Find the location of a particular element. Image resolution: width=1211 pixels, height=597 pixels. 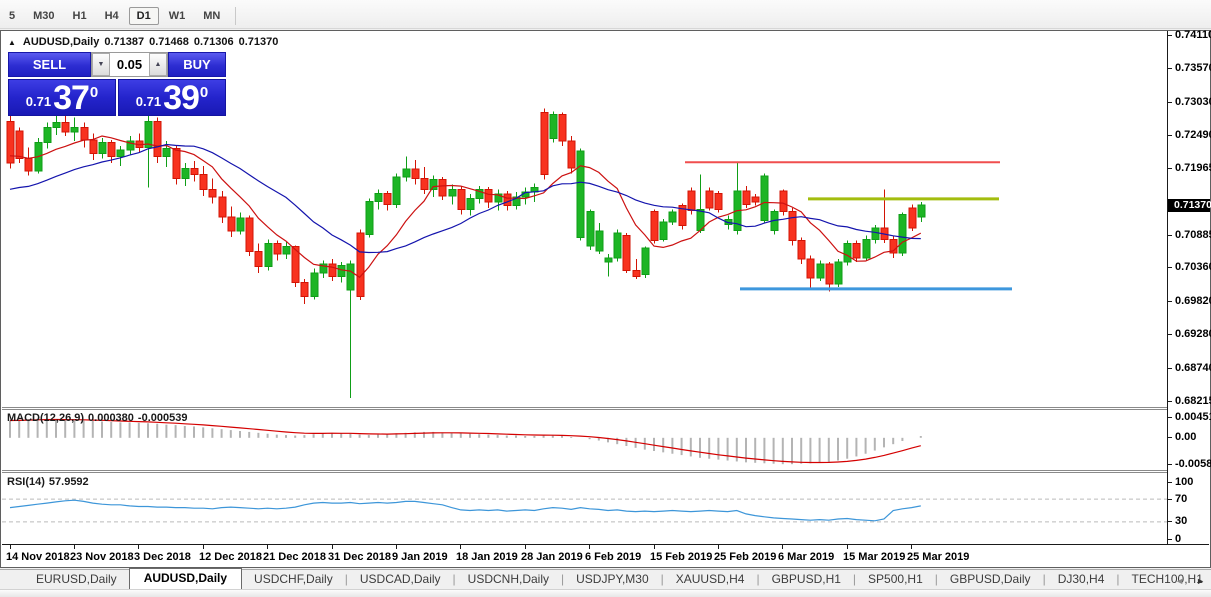

macd-axis-label: 0.00 is located at coordinates (1186, 437).